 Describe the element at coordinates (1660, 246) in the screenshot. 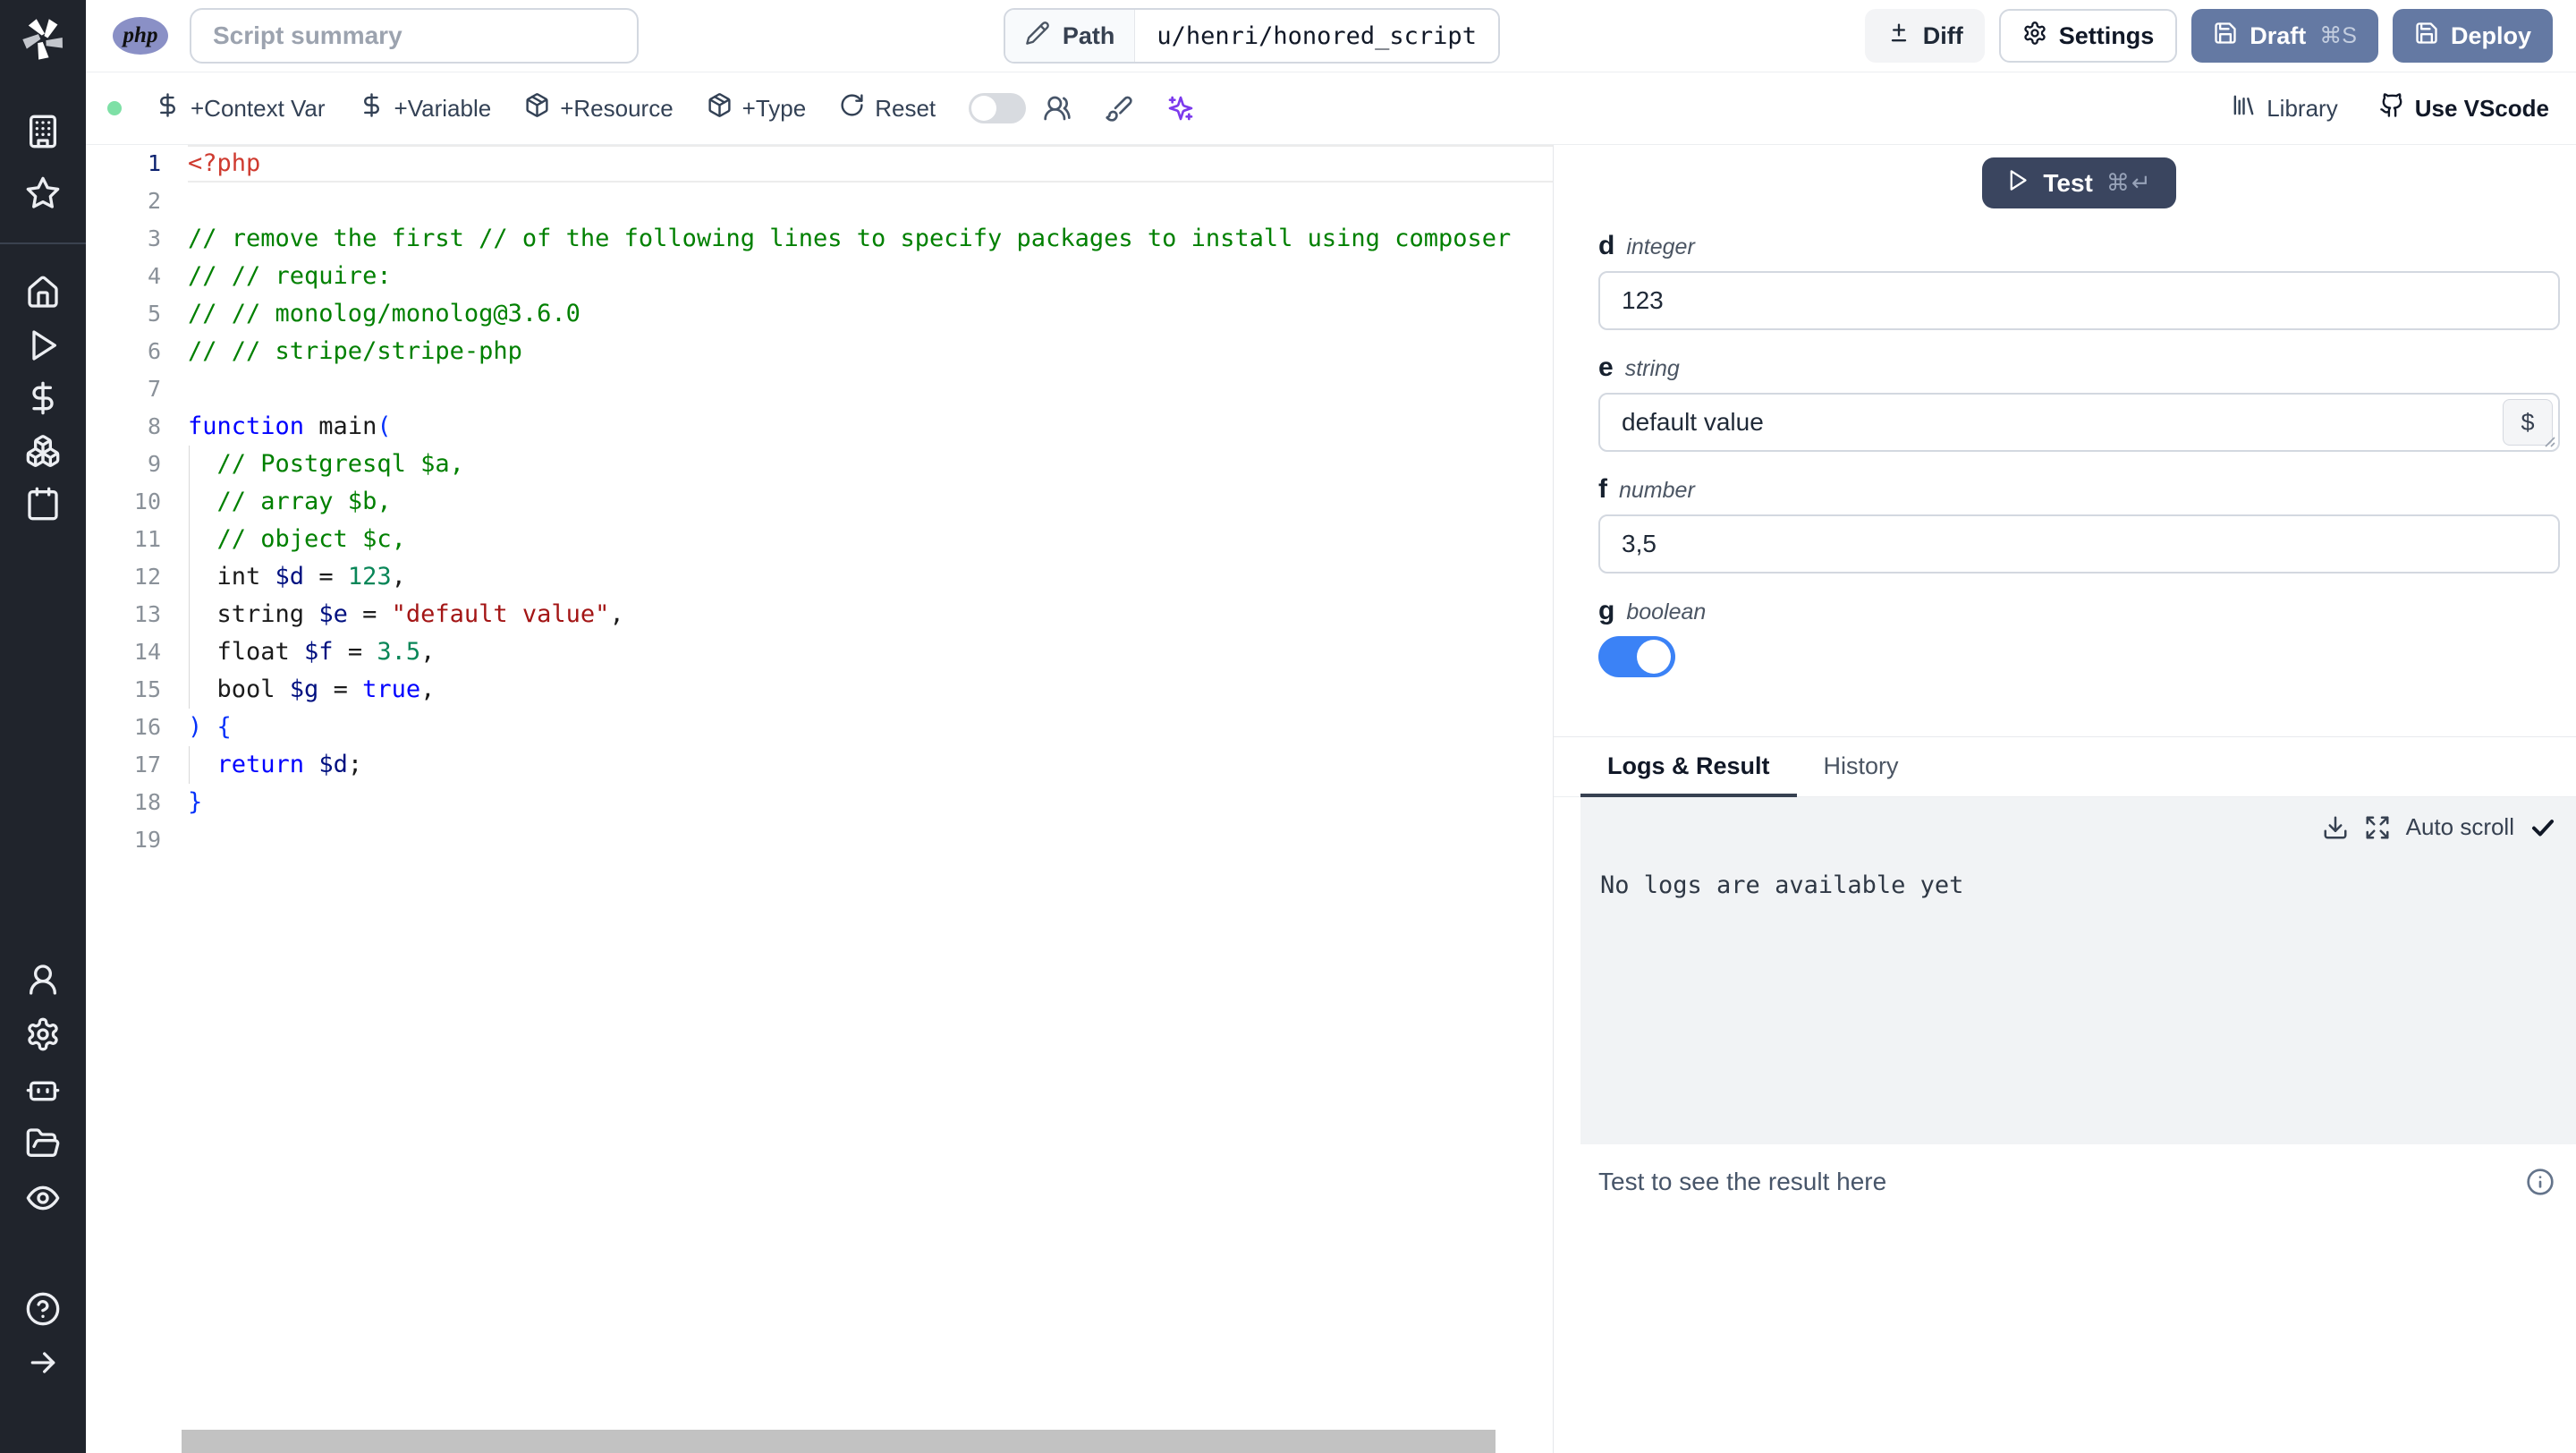

I see `field-type: integer` at that location.